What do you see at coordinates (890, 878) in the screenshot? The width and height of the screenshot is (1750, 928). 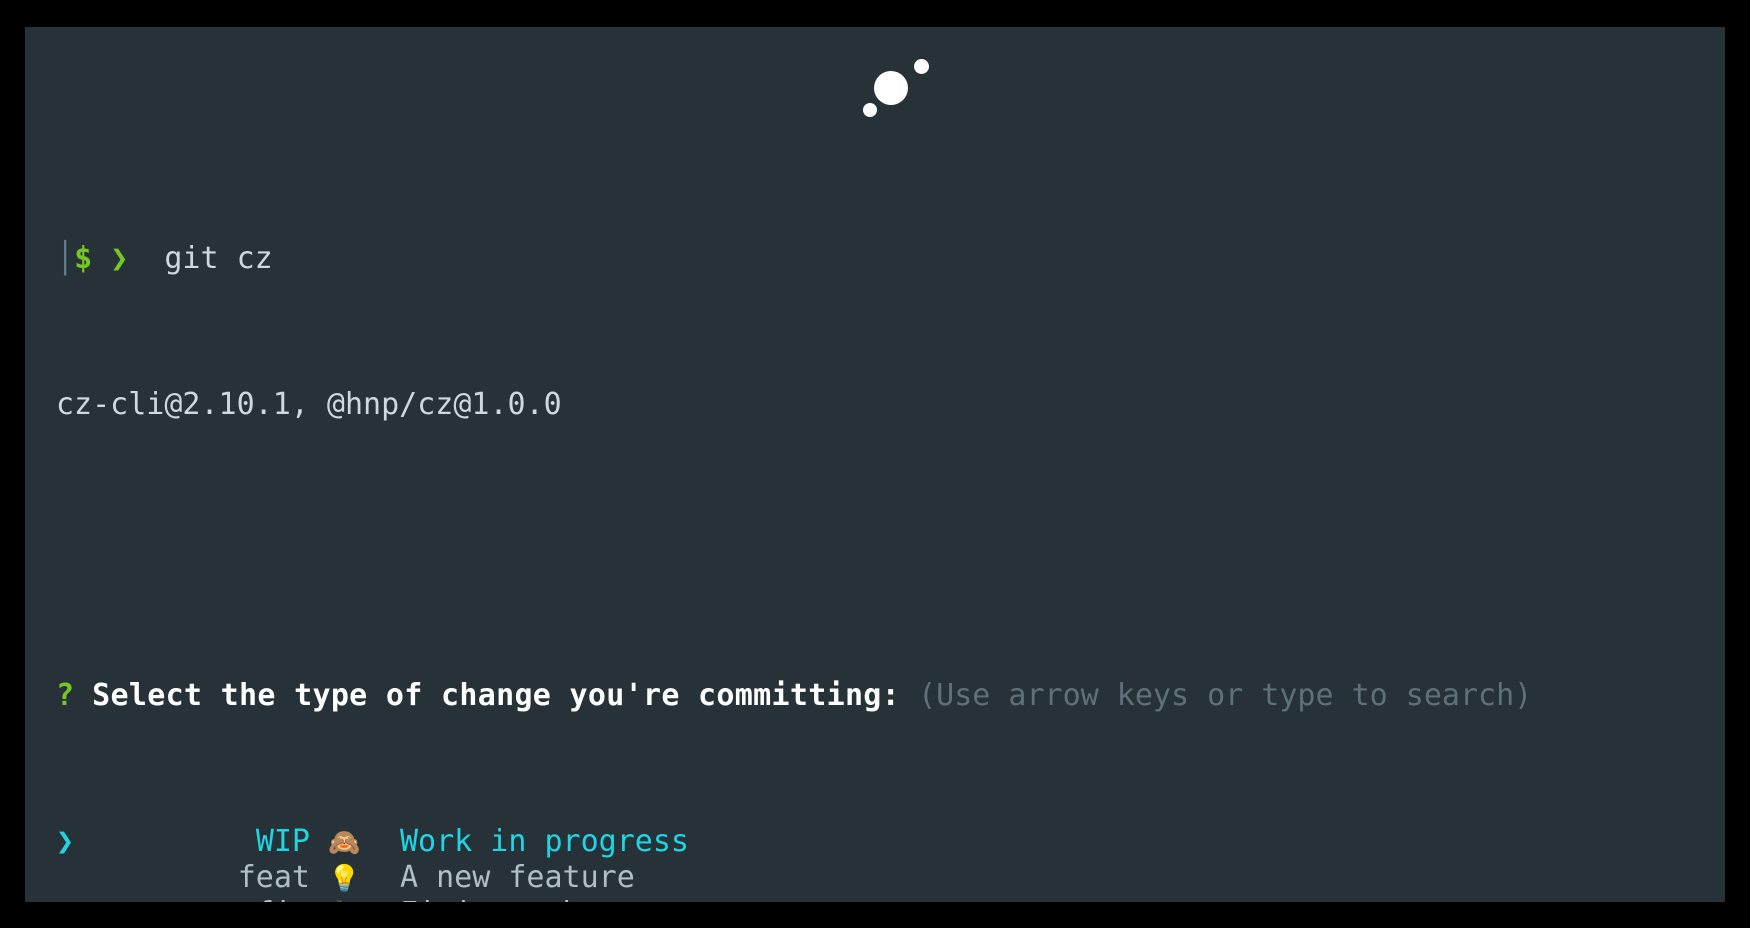 I see `choice-row-feat: ❯ feat 💡 A new feature` at bounding box center [890, 878].